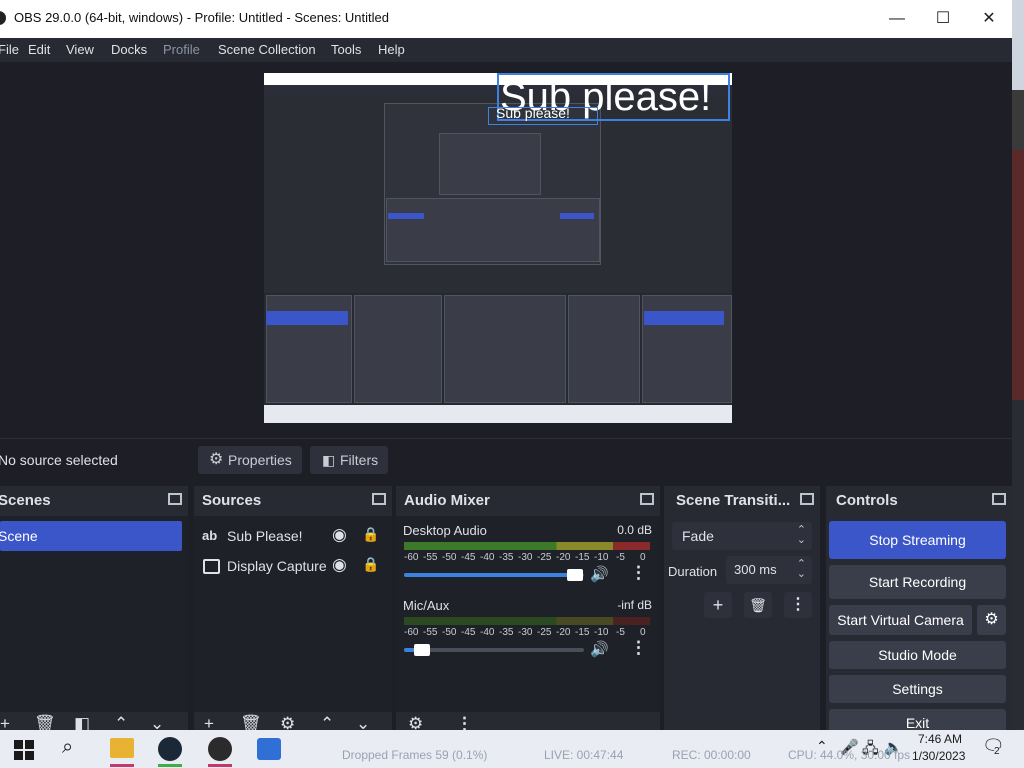  What do you see at coordinates (170, 749) in the screenshot?
I see `steam-icon` at bounding box center [170, 749].